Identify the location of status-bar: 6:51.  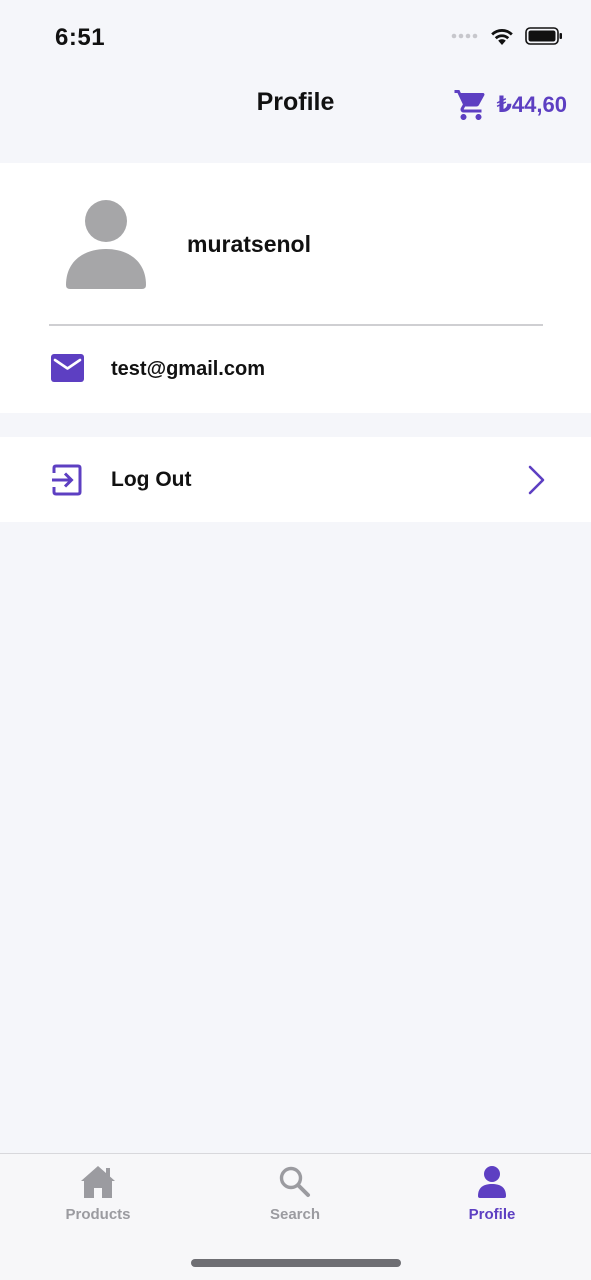
(295, 35).